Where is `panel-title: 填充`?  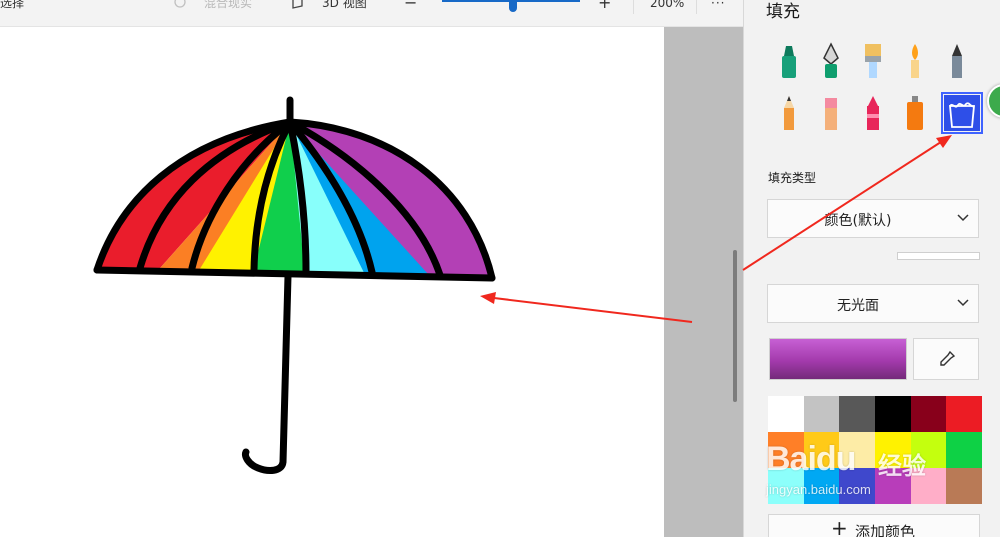 panel-title: 填充 is located at coordinates (783, 12).